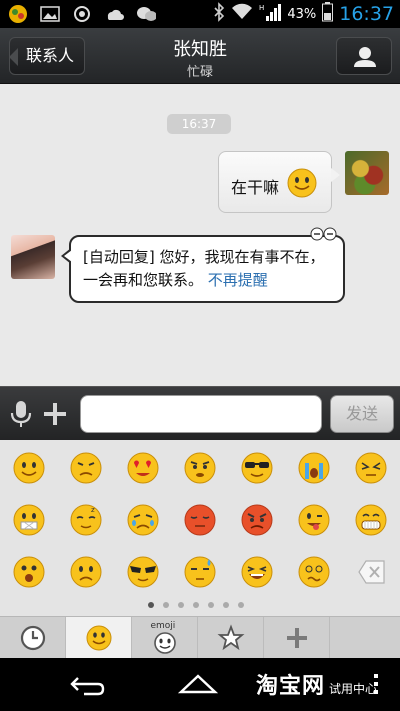 The width and height of the screenshot is (400, 711). What do you see at coordinates (29, 572) in the screenshot?
I see `emoji-surprised-icon` at bounding box center [29, 572].